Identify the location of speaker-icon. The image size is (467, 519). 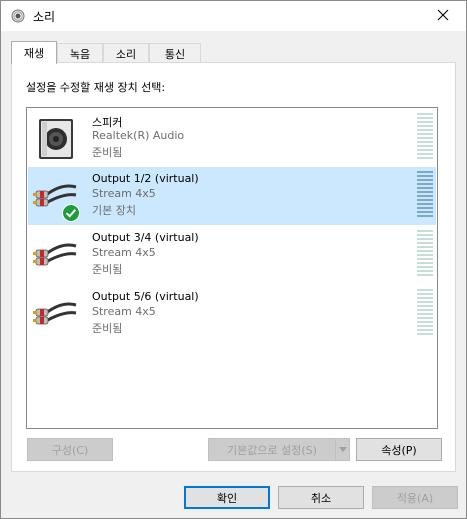
(18, 16).